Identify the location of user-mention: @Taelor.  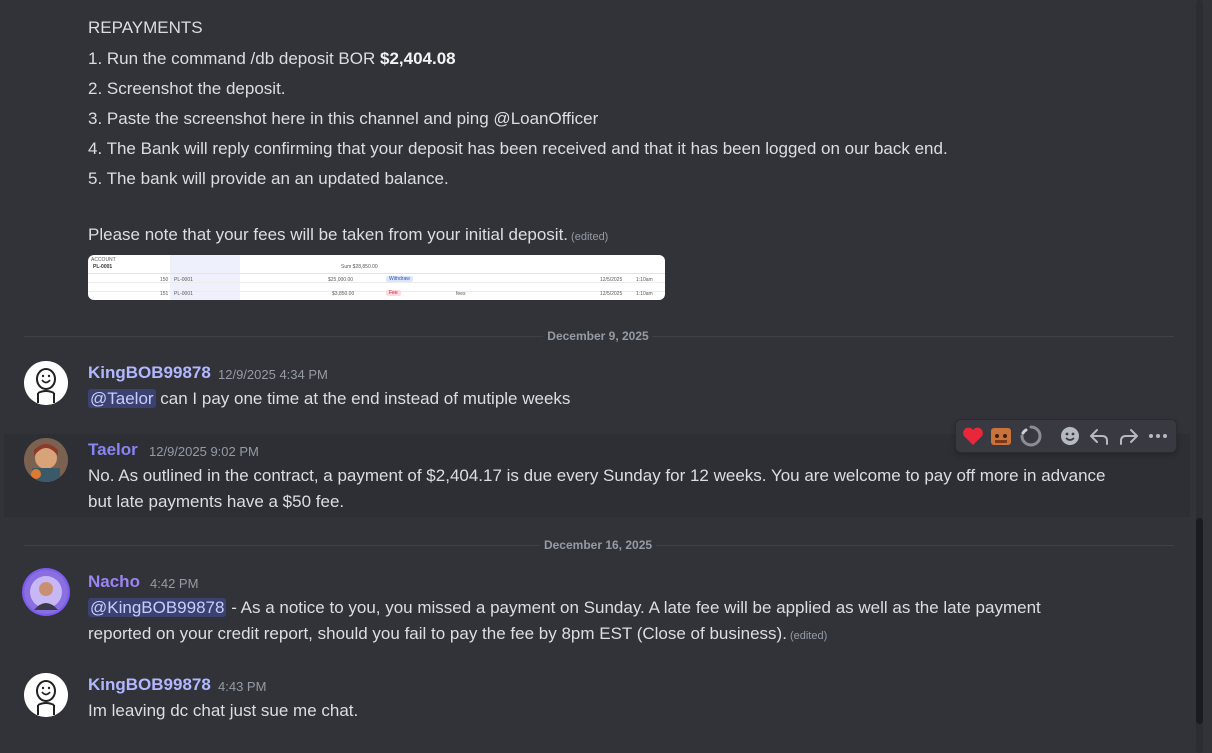
(122, 398).